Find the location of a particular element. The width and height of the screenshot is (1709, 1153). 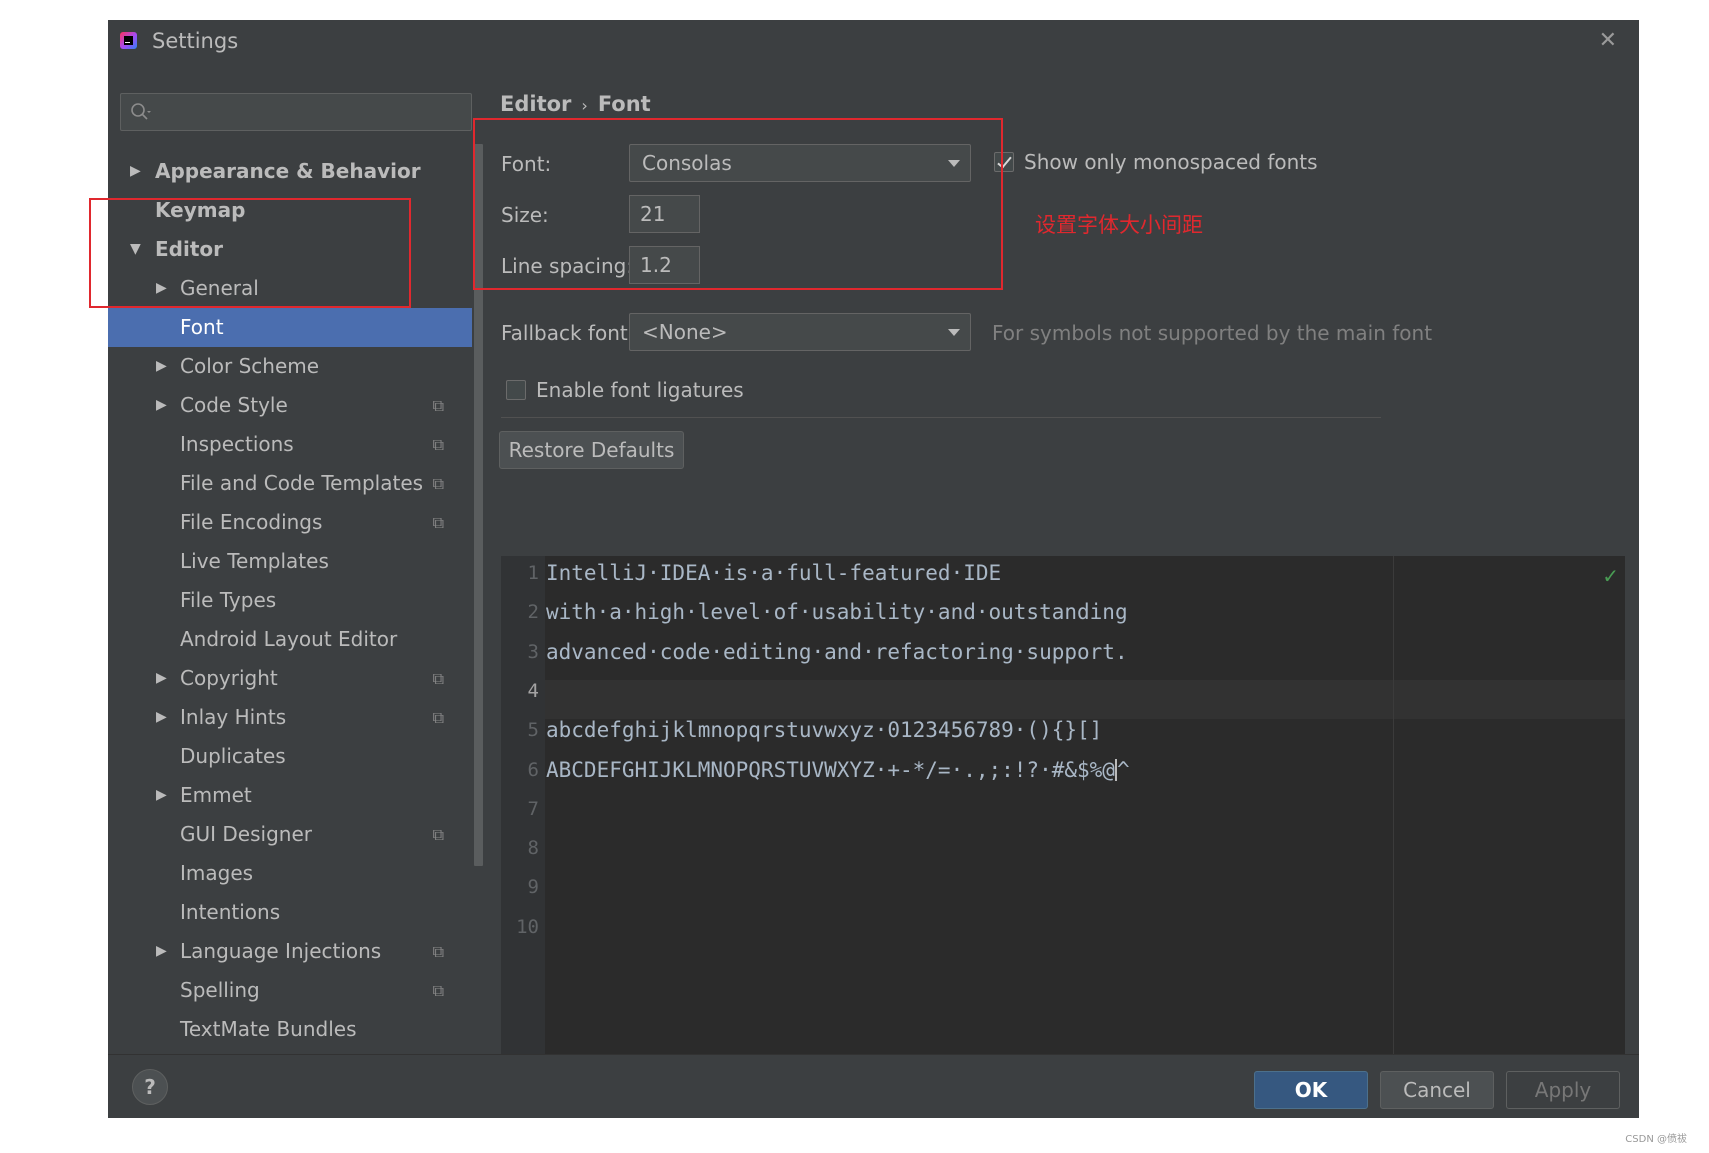

annotation-text: 设置字体大小间距 is located at coordinates (1119, 225).